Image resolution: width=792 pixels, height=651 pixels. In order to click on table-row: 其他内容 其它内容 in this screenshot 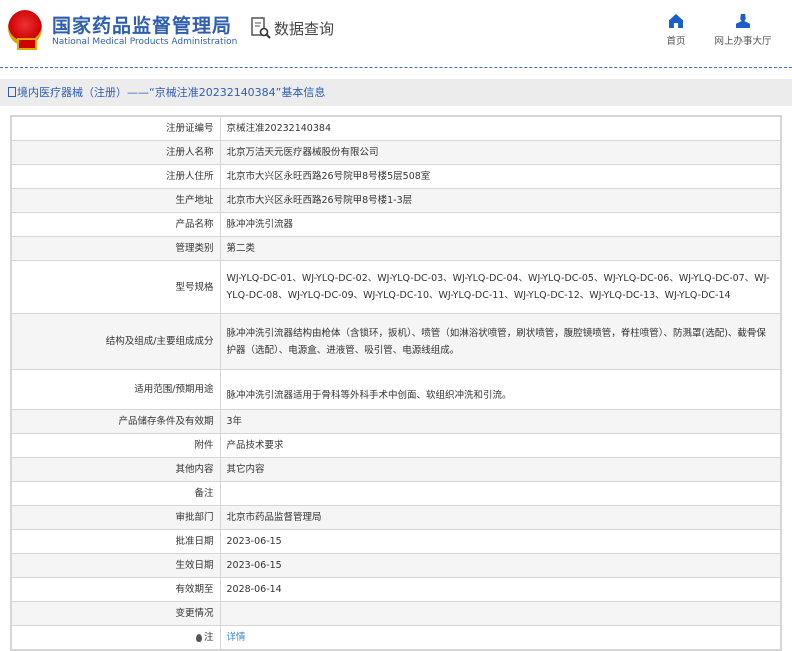, I will do `click(396, 469)`.